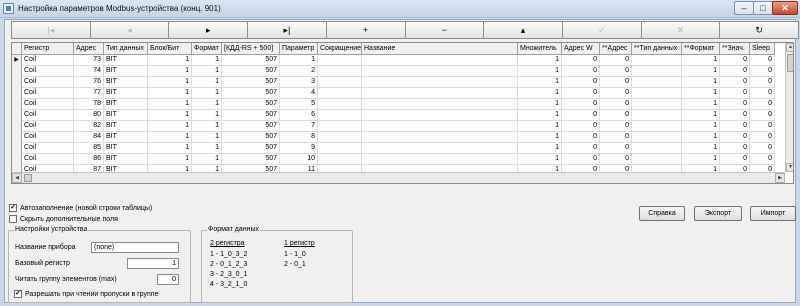  Describe the element at coordinates (86, 294) in the screenshot. I see `allow-gaps-checkbox: ✓ Разрешать при чтении пропуски в группе` at that location.